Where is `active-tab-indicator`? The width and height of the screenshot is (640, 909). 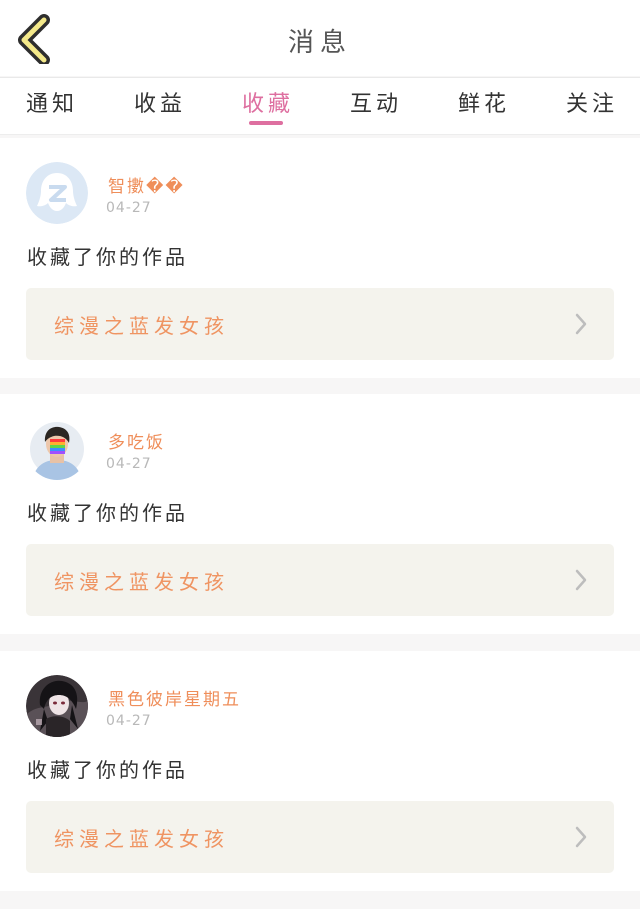 active-tab-indicator is located at coordinates (266, 123).